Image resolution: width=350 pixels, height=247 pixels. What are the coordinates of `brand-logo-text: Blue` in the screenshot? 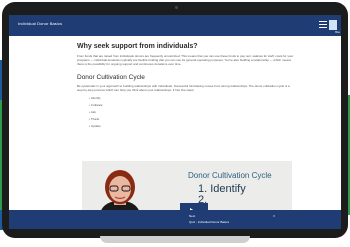 It's located at (337, 32).